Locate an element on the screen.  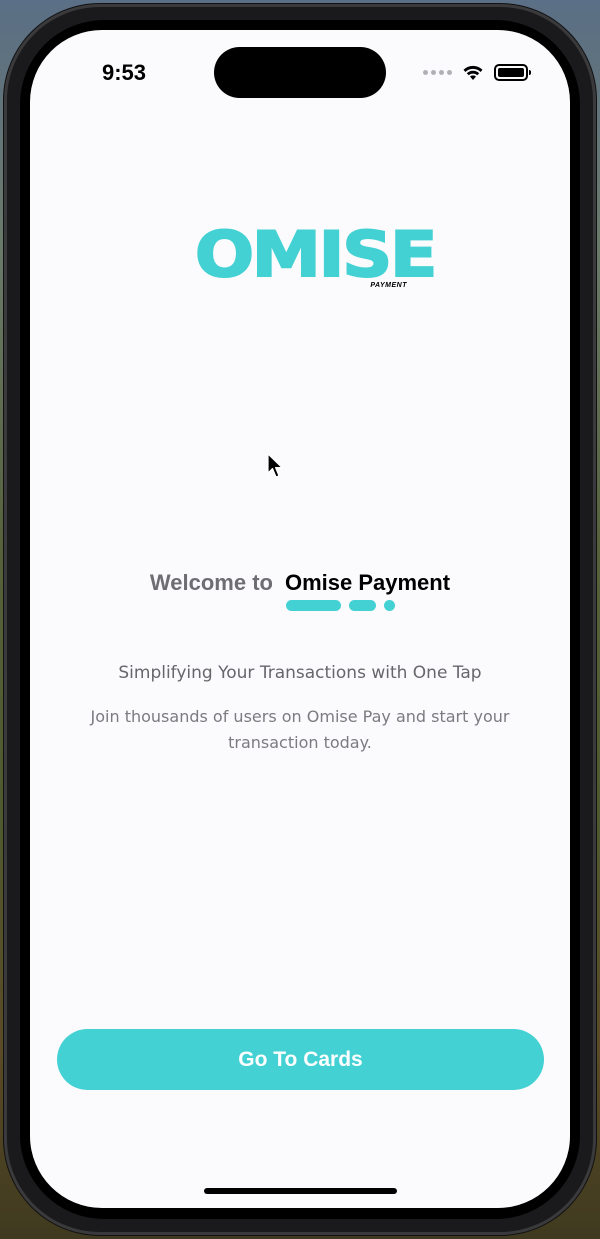
welcome-heading: Welcome to Omise Payment is located at coordinates (300, 583).